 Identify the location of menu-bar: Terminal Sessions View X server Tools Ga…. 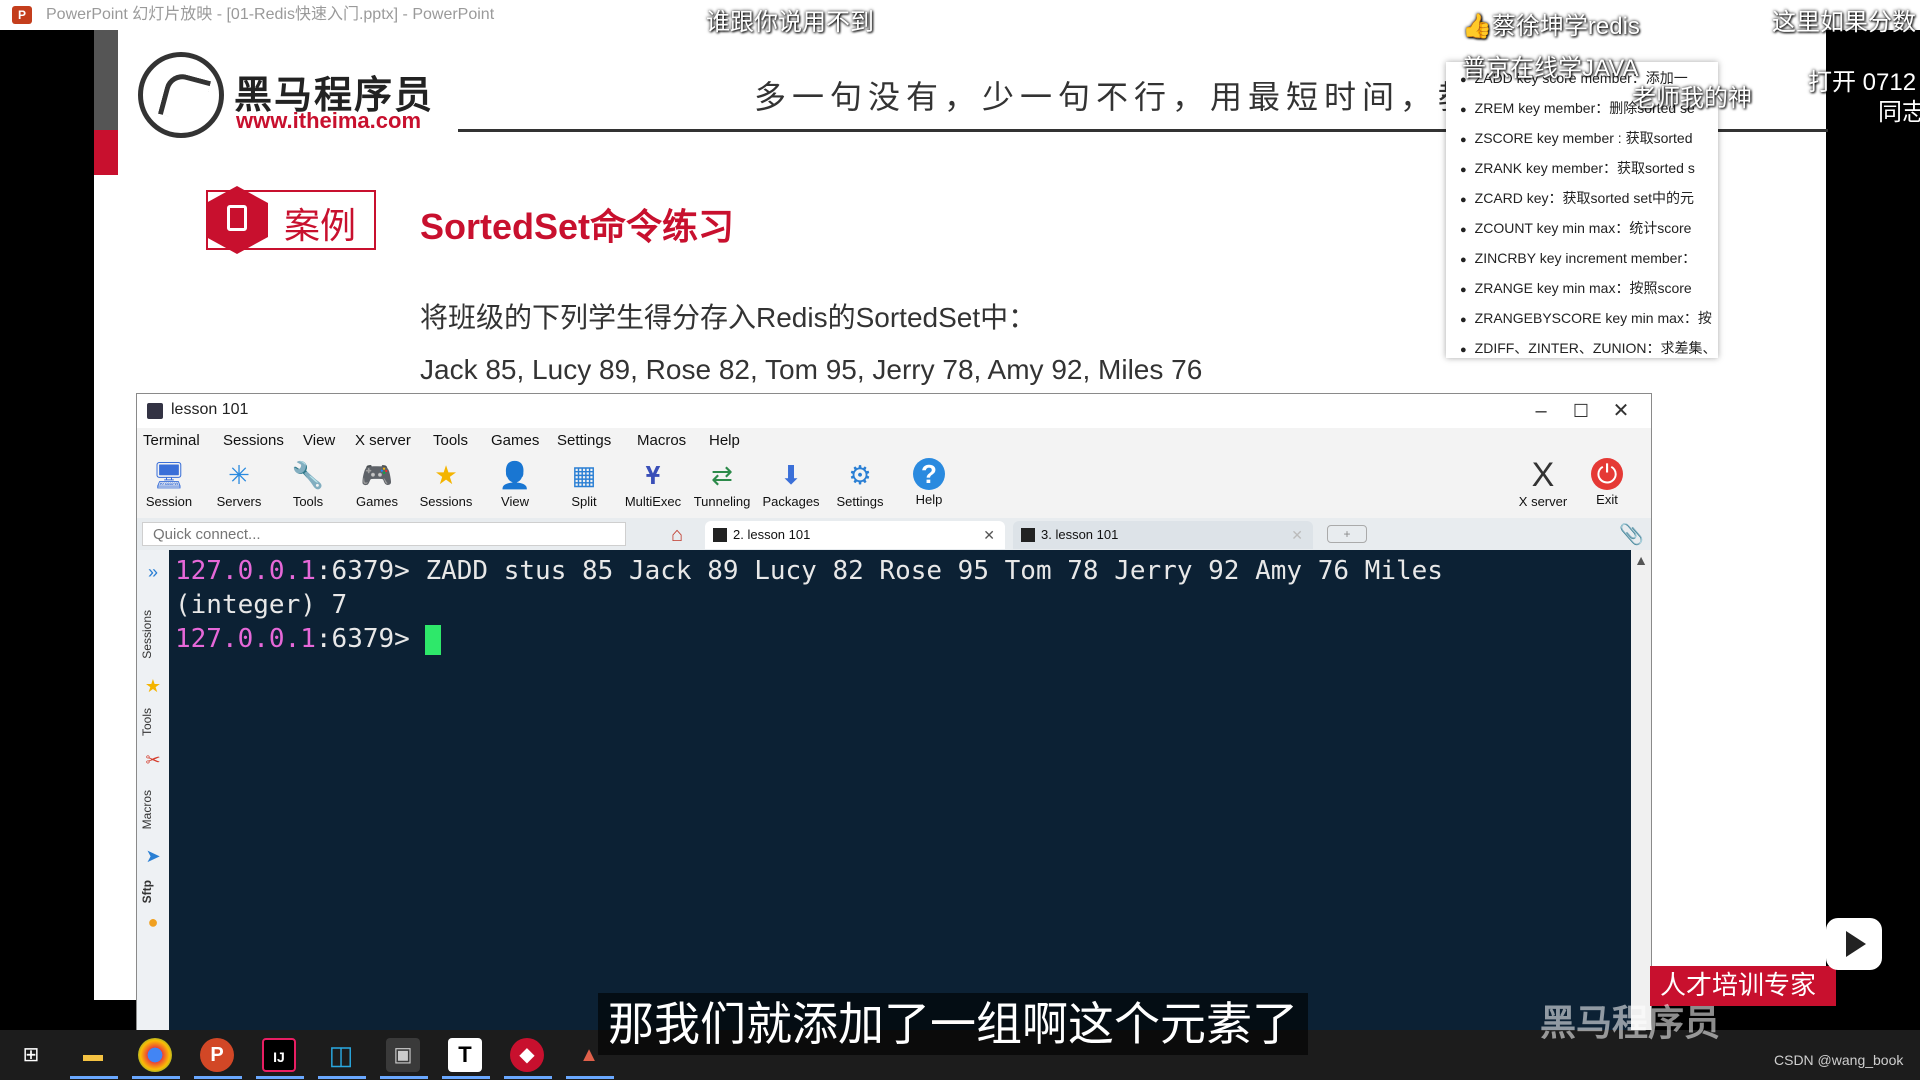
(894, 441).